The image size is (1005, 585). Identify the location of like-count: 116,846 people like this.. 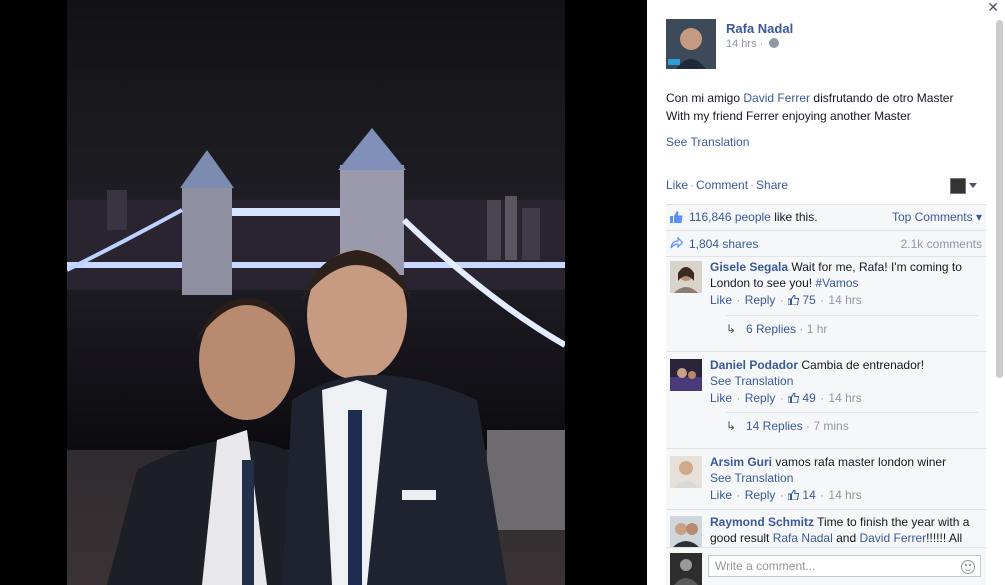
(753, 217).